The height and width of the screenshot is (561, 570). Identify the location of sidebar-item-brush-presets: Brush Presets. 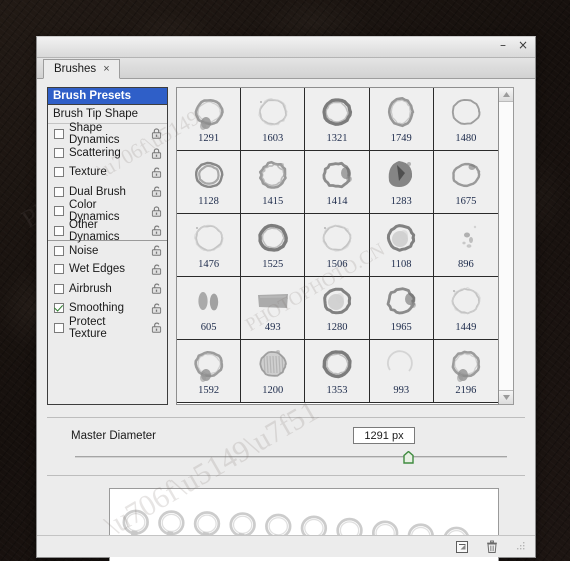
(107, 96).